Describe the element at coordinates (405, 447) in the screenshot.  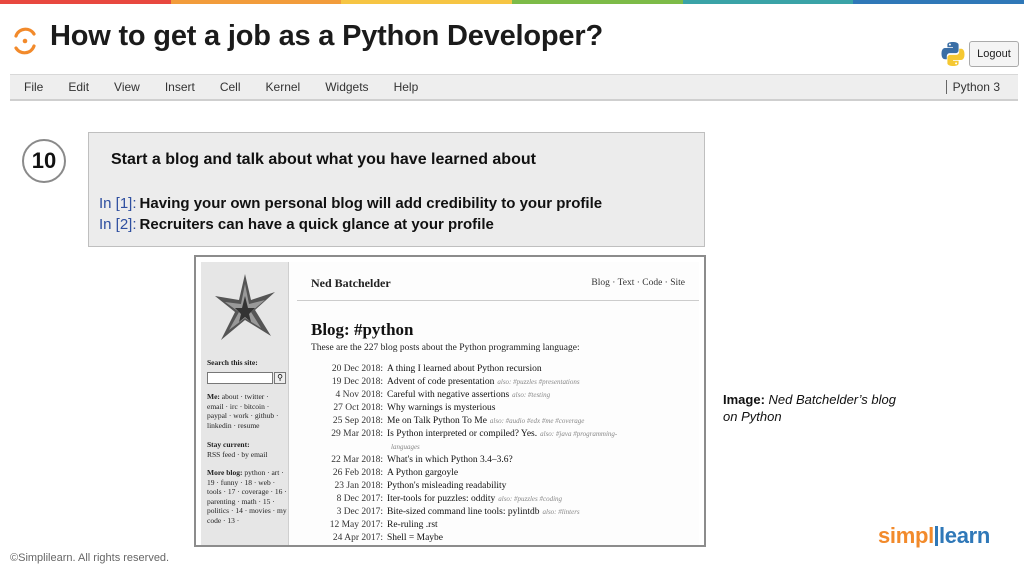
I see `blog-post-tag-continuation: languages` at that location.